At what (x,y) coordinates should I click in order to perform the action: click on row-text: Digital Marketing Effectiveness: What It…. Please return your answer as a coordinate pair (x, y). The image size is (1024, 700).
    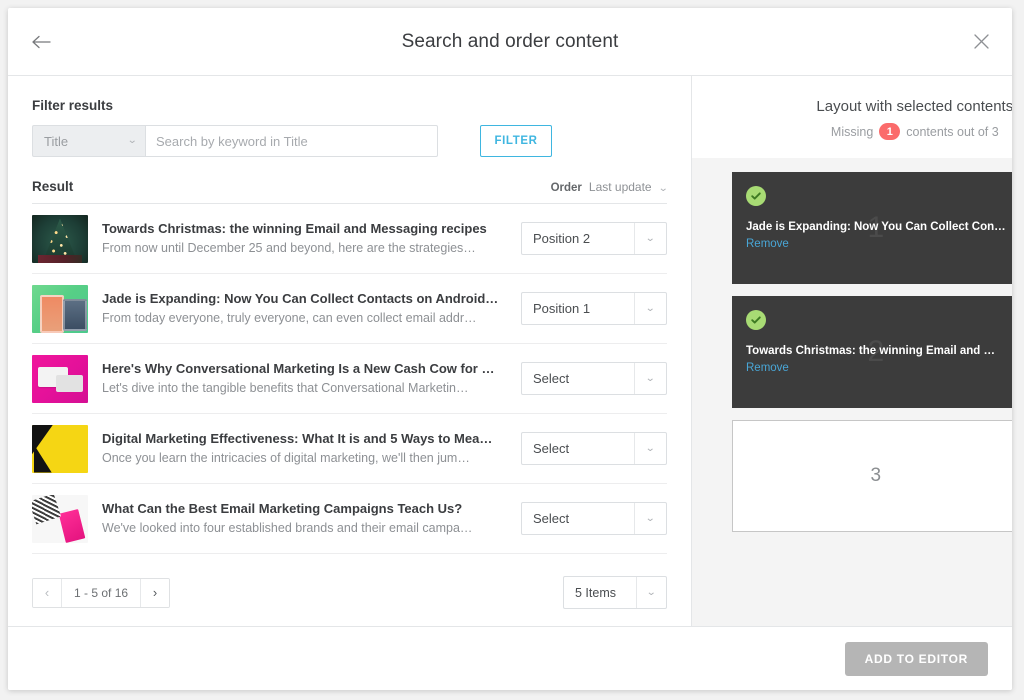
    Looking at the image, I should click on (304, 448).